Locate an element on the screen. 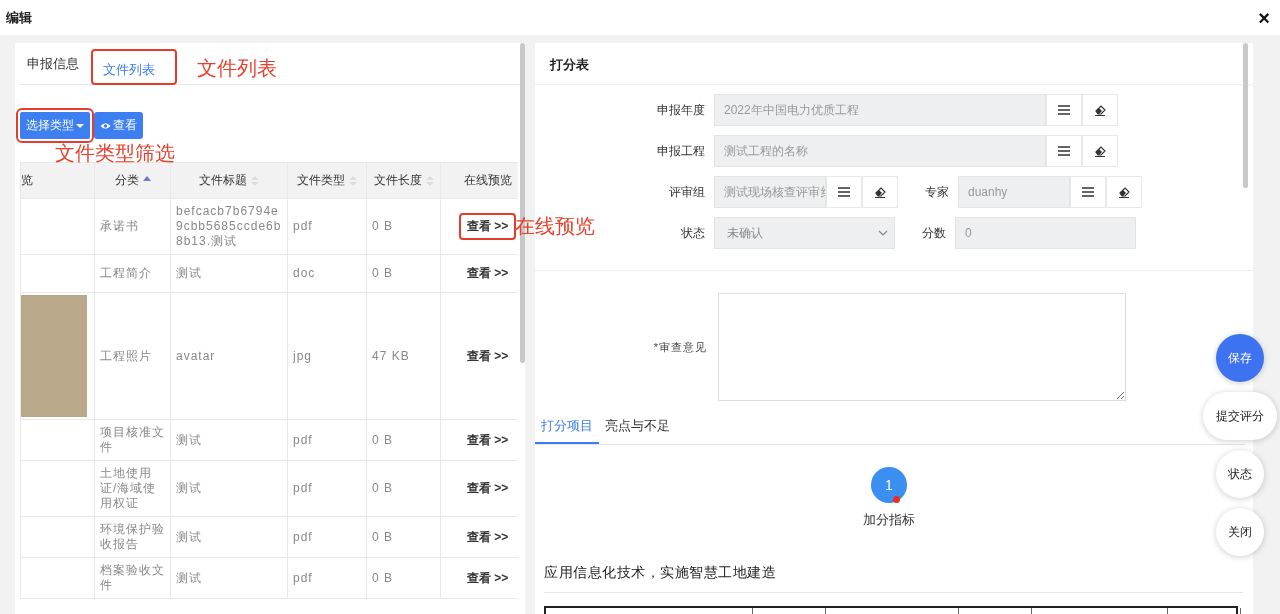 This screenshot has width=1280, height=614. table-cell: doc is located at coordinates (327, 273).